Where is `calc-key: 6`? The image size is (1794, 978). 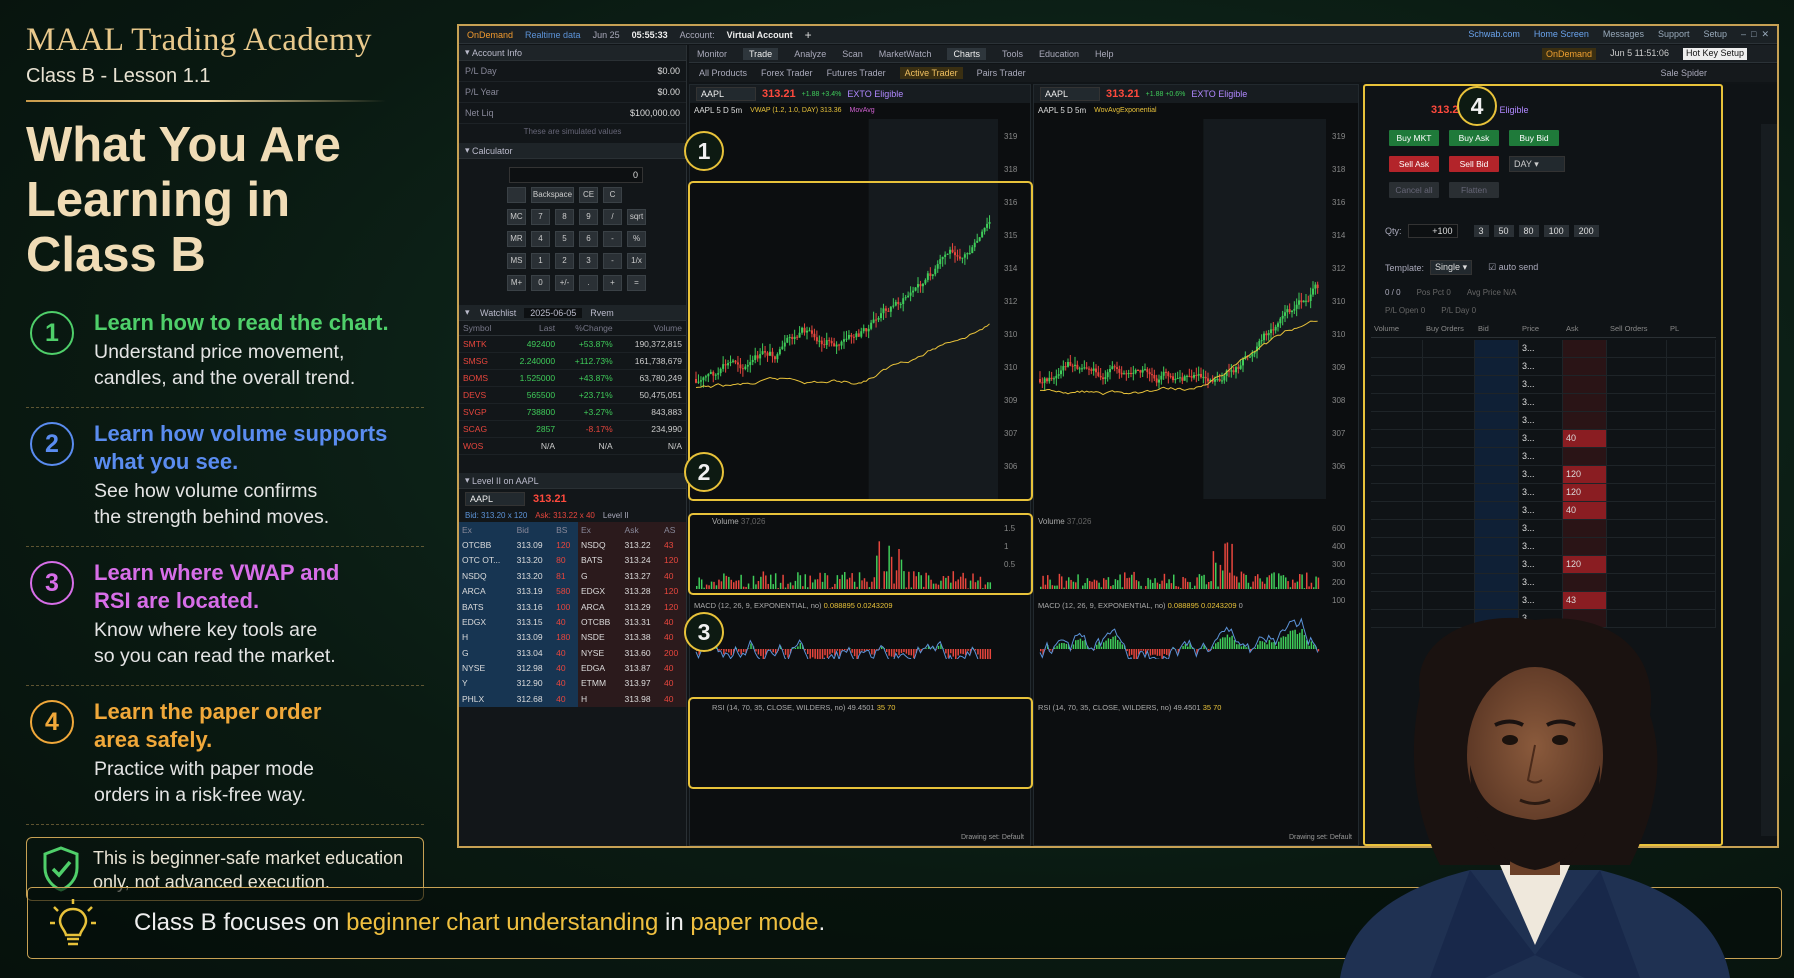 calc-key: 6 is located at coordinates (588, 239).